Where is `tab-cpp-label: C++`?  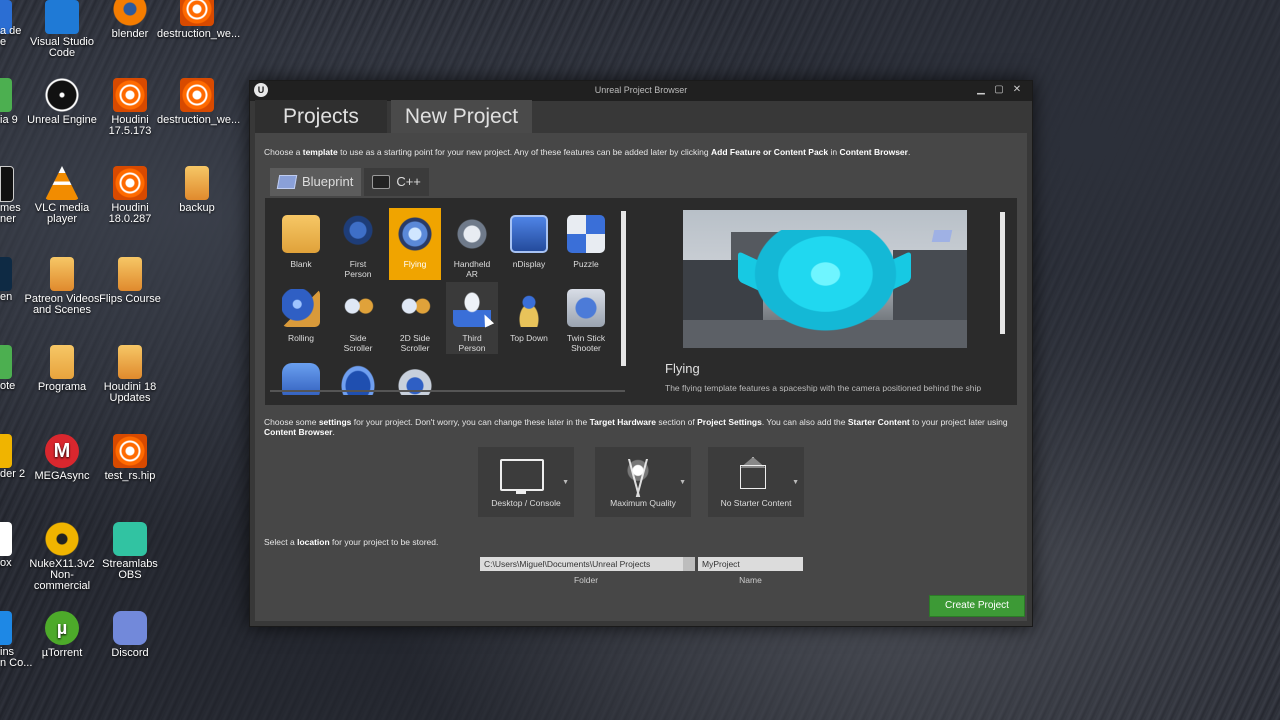
tab-cpp-label: C++ is located at coordinates (408, 181).